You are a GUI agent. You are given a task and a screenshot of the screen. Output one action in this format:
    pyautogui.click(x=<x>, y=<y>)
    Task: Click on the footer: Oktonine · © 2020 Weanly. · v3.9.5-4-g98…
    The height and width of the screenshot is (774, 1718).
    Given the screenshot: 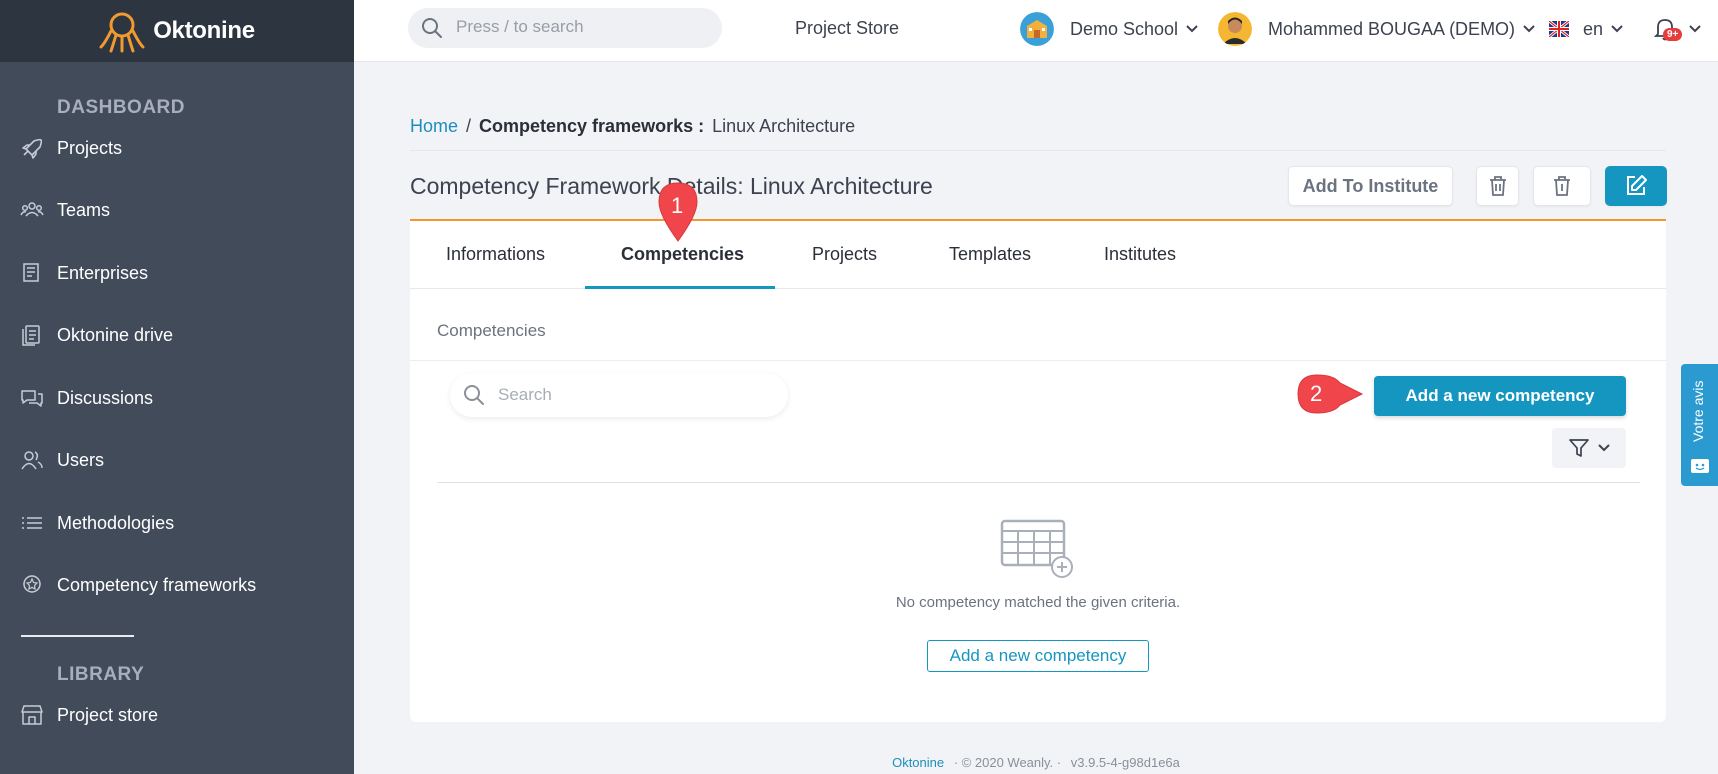 What is the action you would take?
    pyautogui.click(x=1036, y=762)
    